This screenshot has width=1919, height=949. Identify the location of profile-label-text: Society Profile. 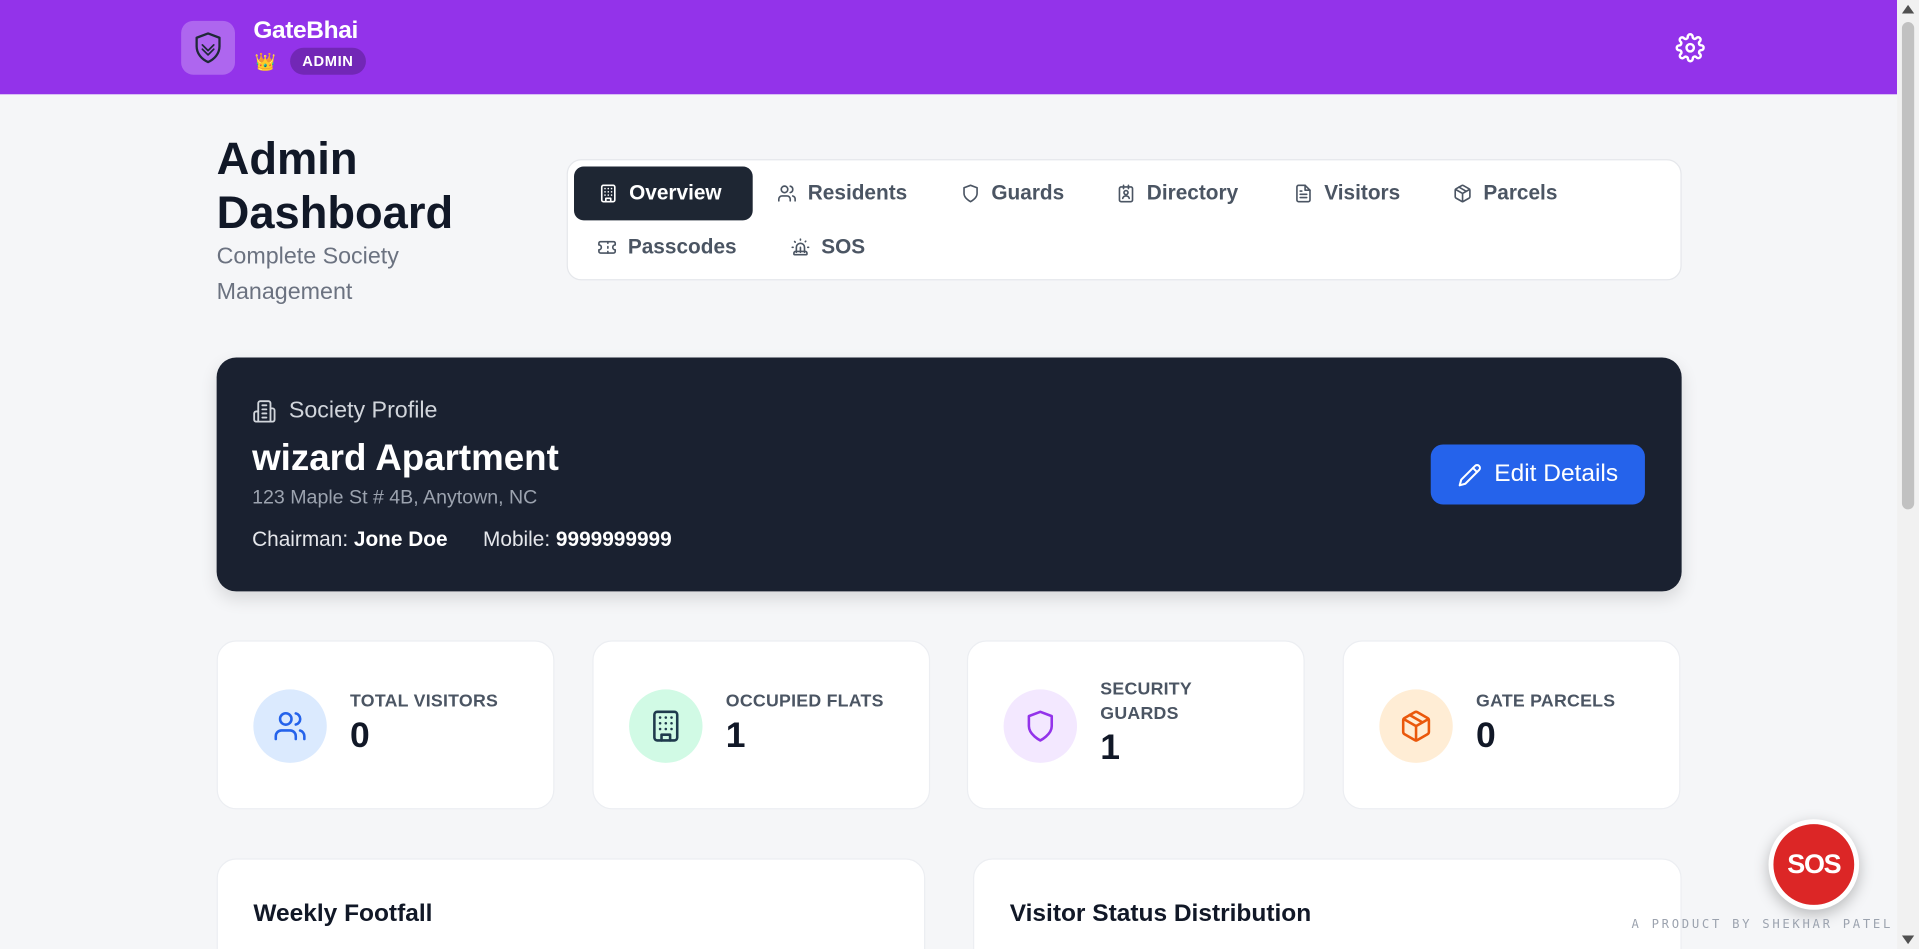
(363, 410).